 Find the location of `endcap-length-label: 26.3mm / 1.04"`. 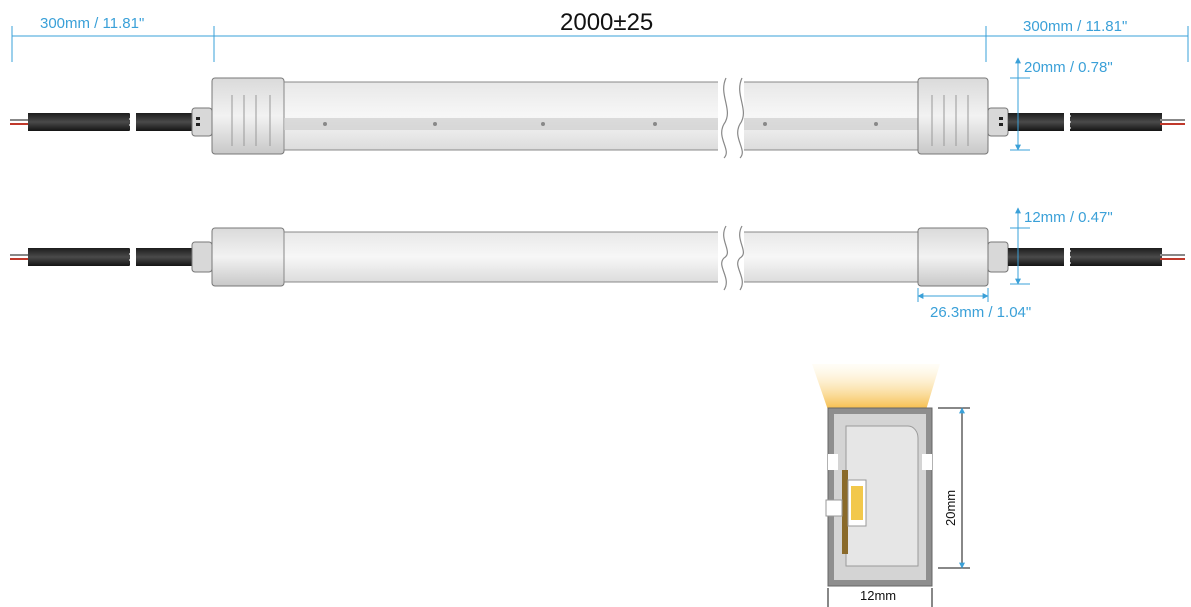

endcap-length-label: 26.3mm / 1.04" is located at coordinates (980, 312).